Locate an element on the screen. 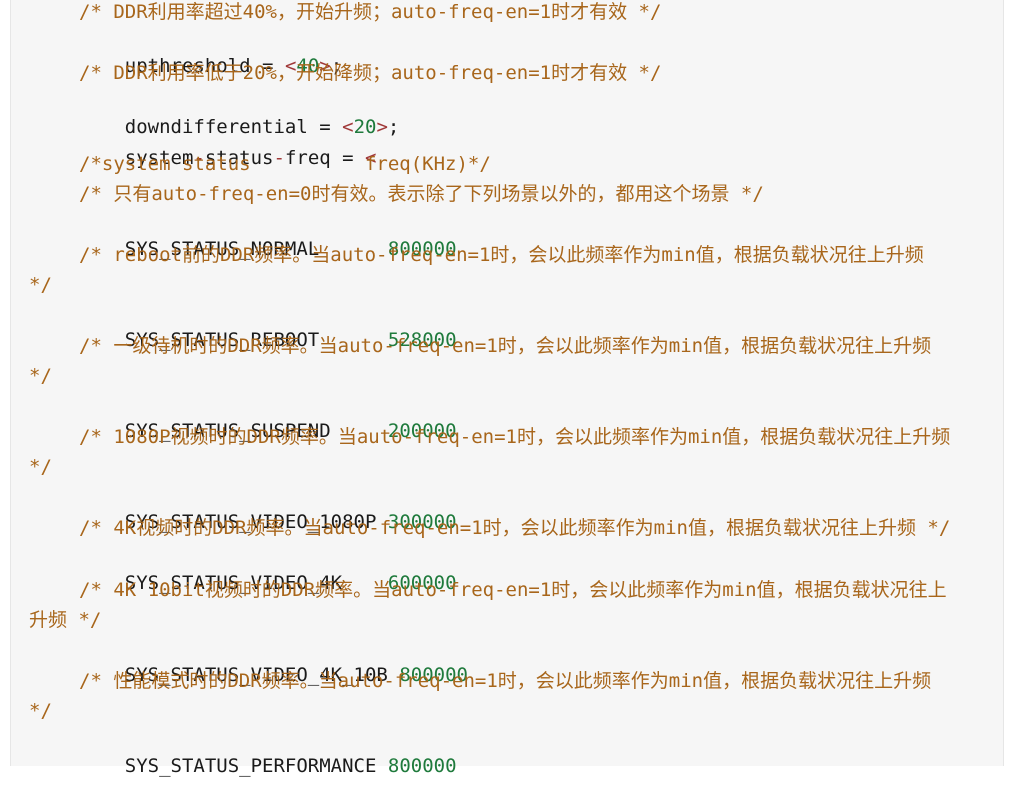 The image size is (1010, 802). comment-performance-end: */ is located at coordinates (40, 711).